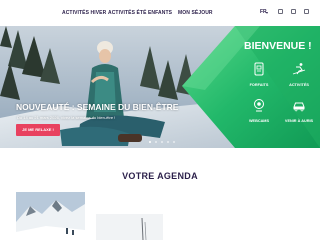  I want to click on welcome-title: BIENVENUE !, so click(278, 46).